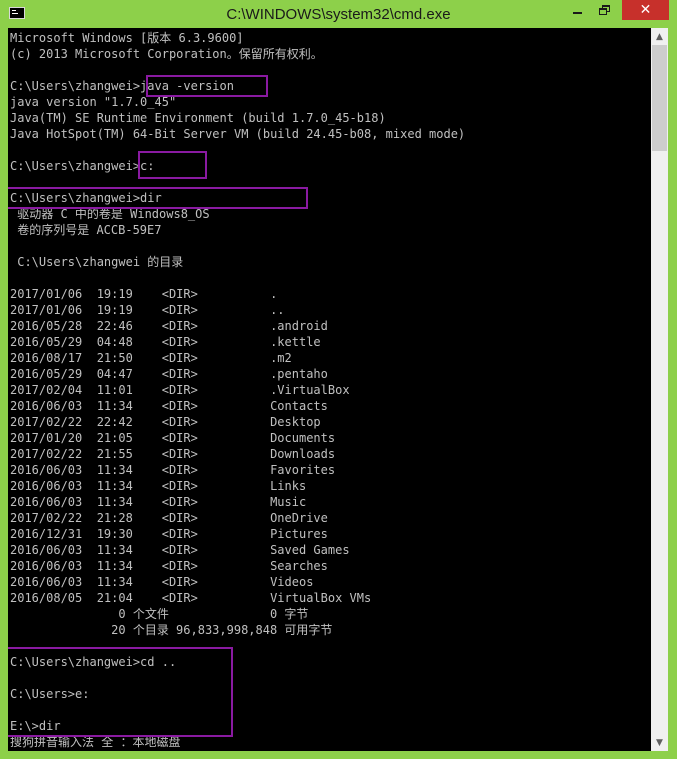  I want to click on close-icon: ✕, so click(645, 10).